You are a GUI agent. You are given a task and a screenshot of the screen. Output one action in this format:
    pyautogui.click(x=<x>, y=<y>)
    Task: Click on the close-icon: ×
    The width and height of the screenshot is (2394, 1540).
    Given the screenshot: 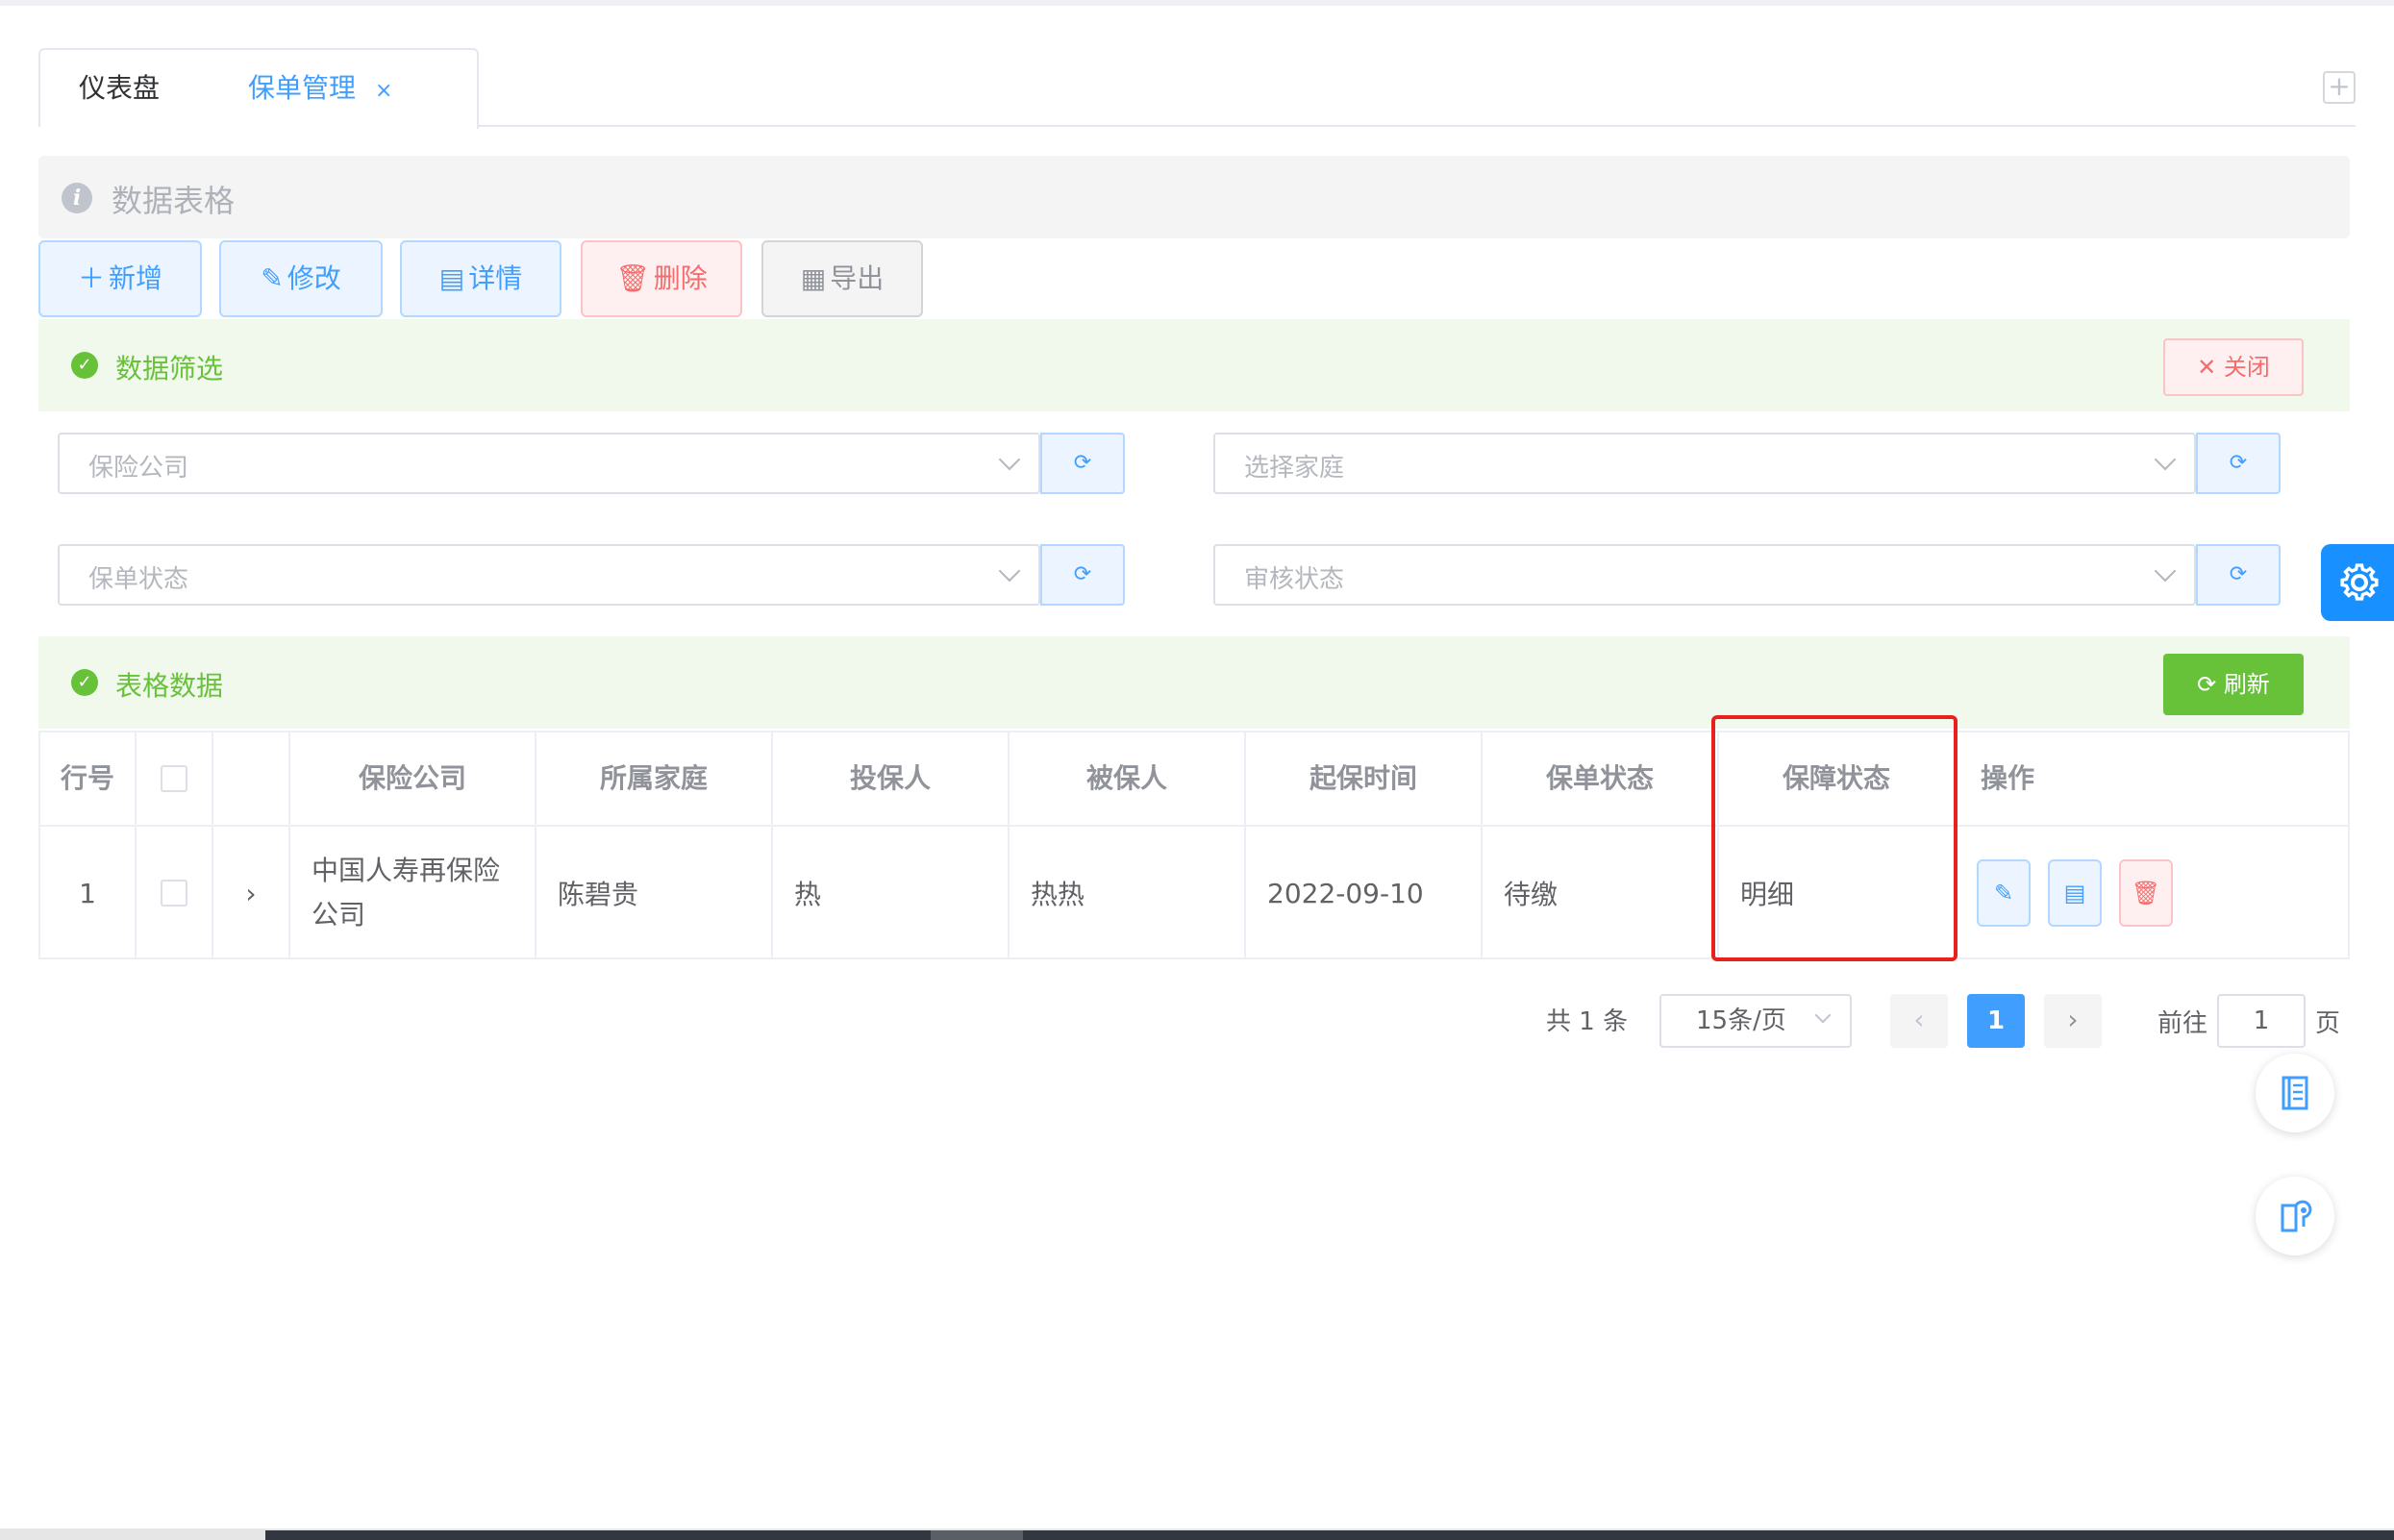 What is the action you would take?
    pyautogui.click(x=383, y=91)
    